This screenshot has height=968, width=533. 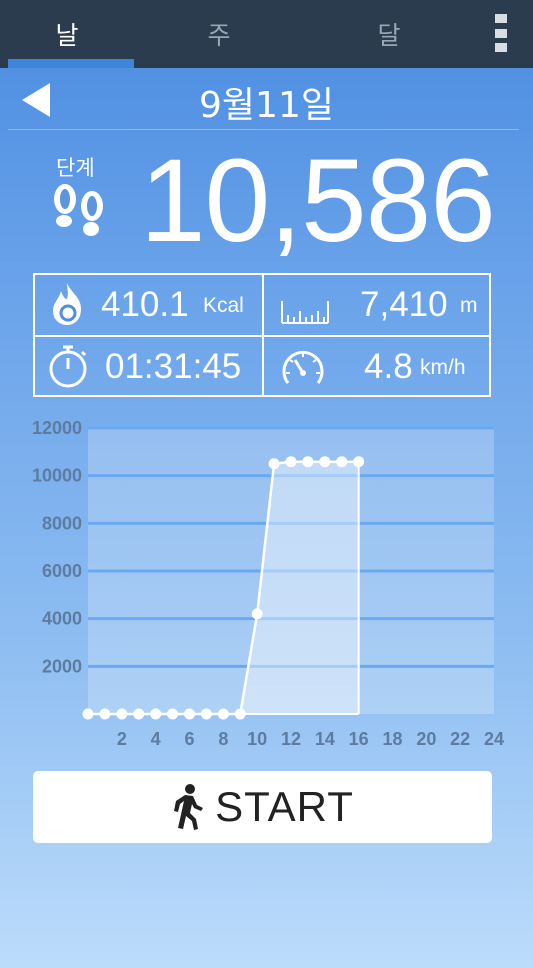 I want to click on tab-day: 날, so click(x=67, y=34).